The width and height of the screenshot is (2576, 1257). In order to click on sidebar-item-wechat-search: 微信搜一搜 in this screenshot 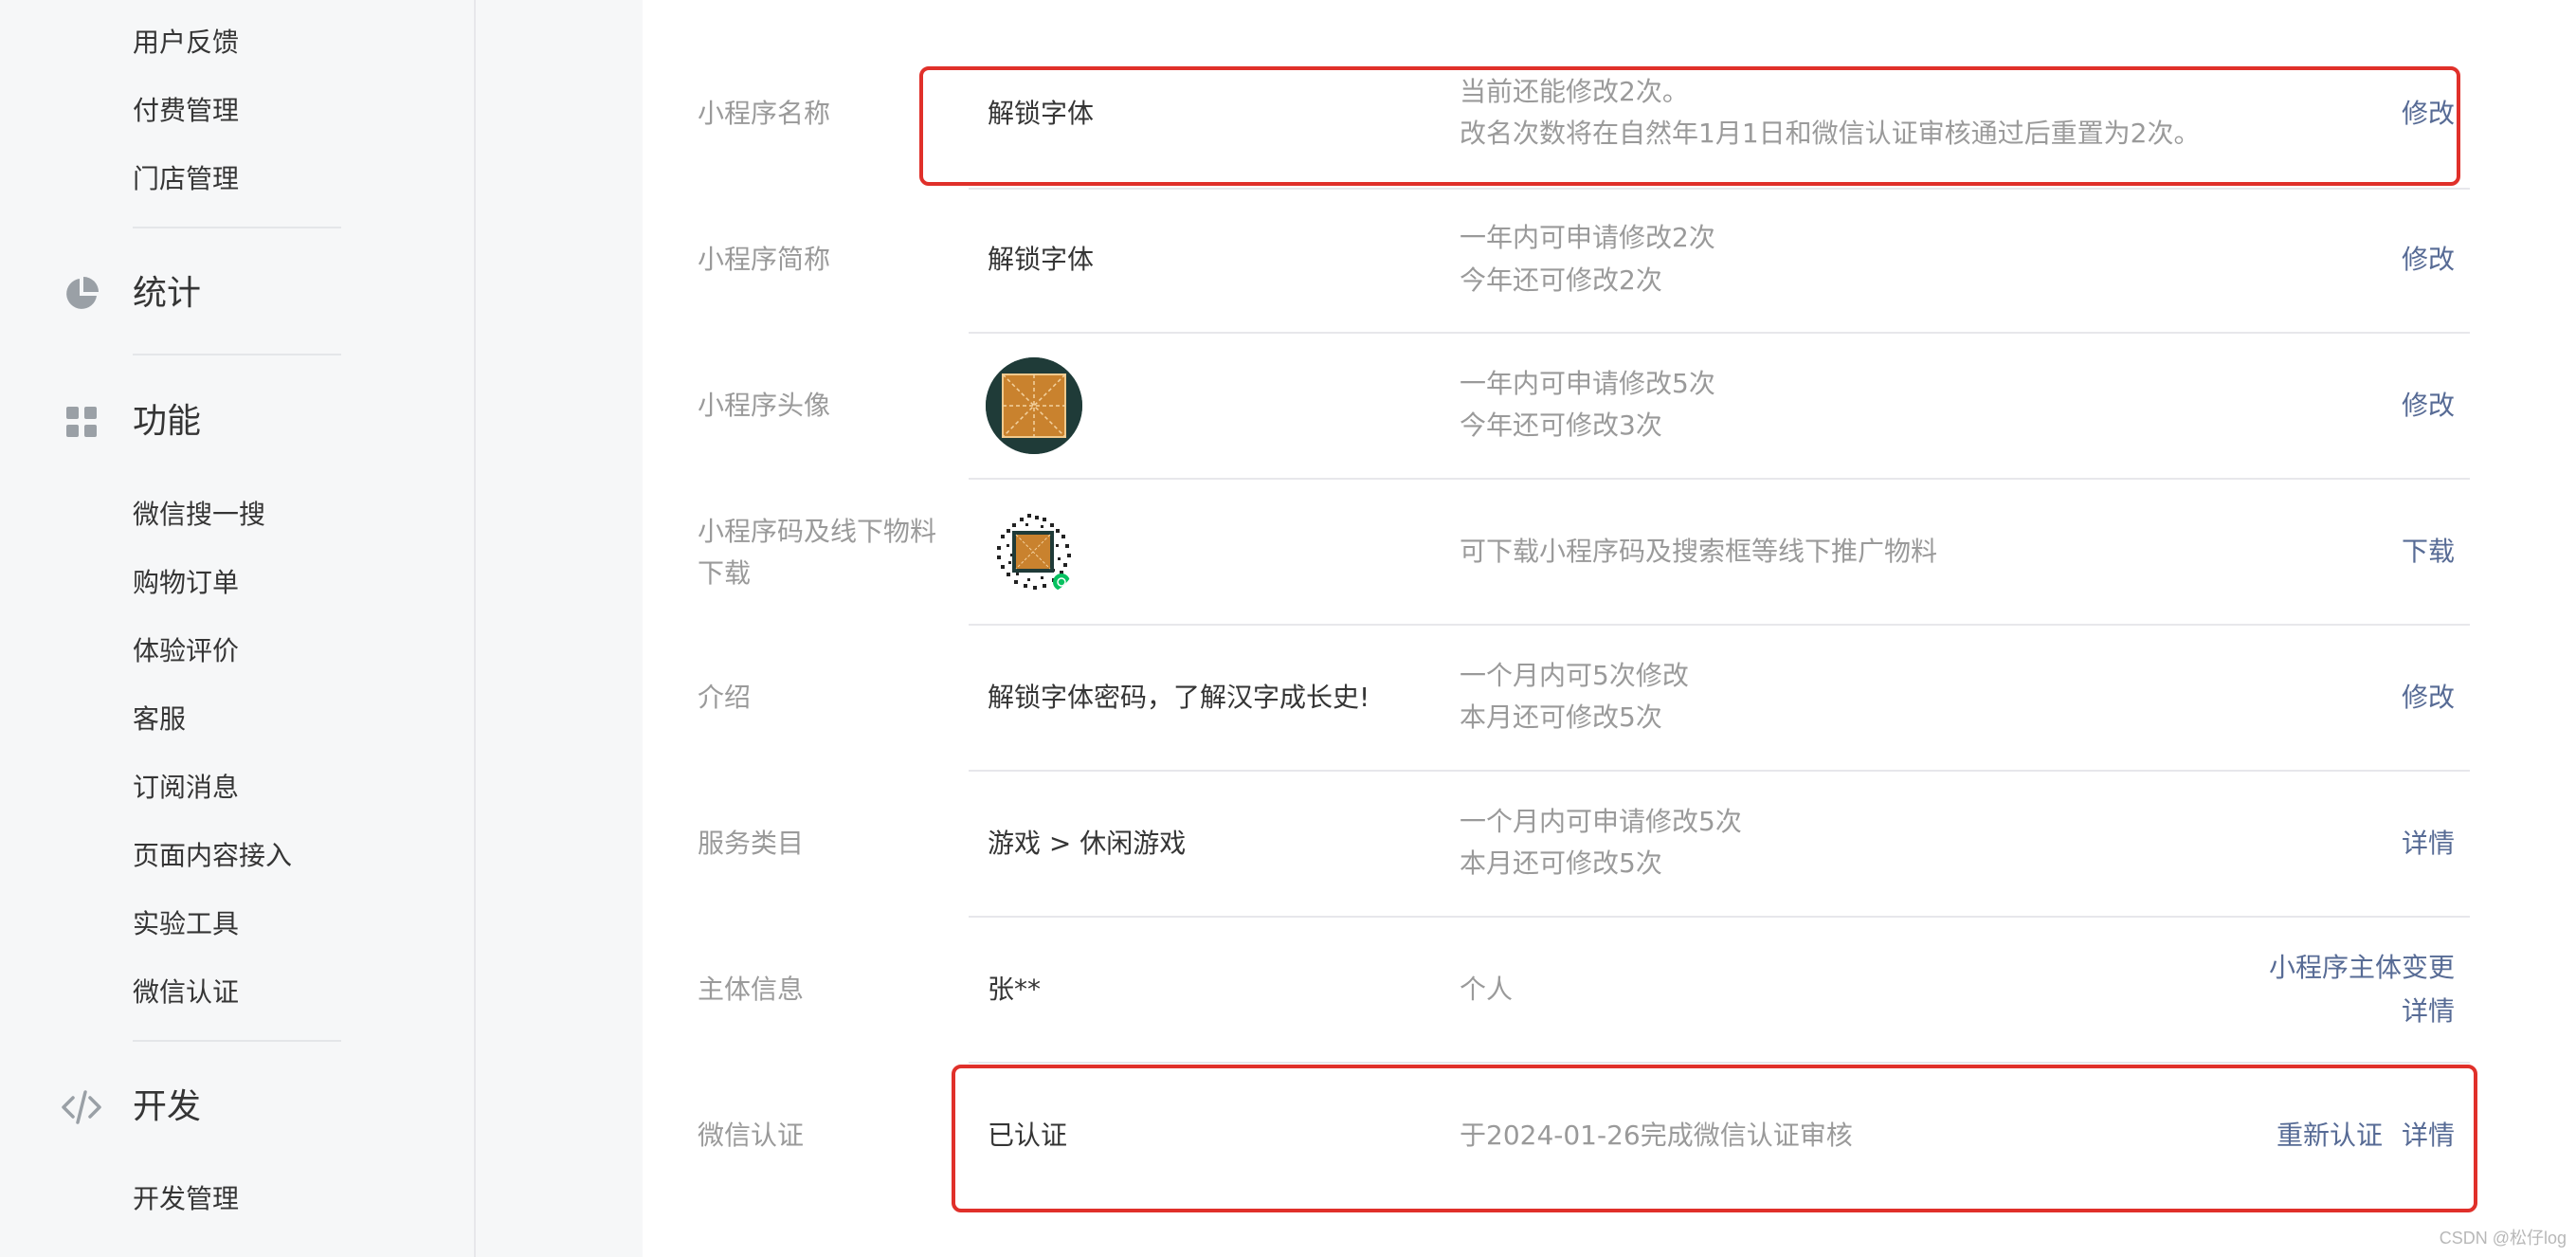, I will do `click(199, 515)`.